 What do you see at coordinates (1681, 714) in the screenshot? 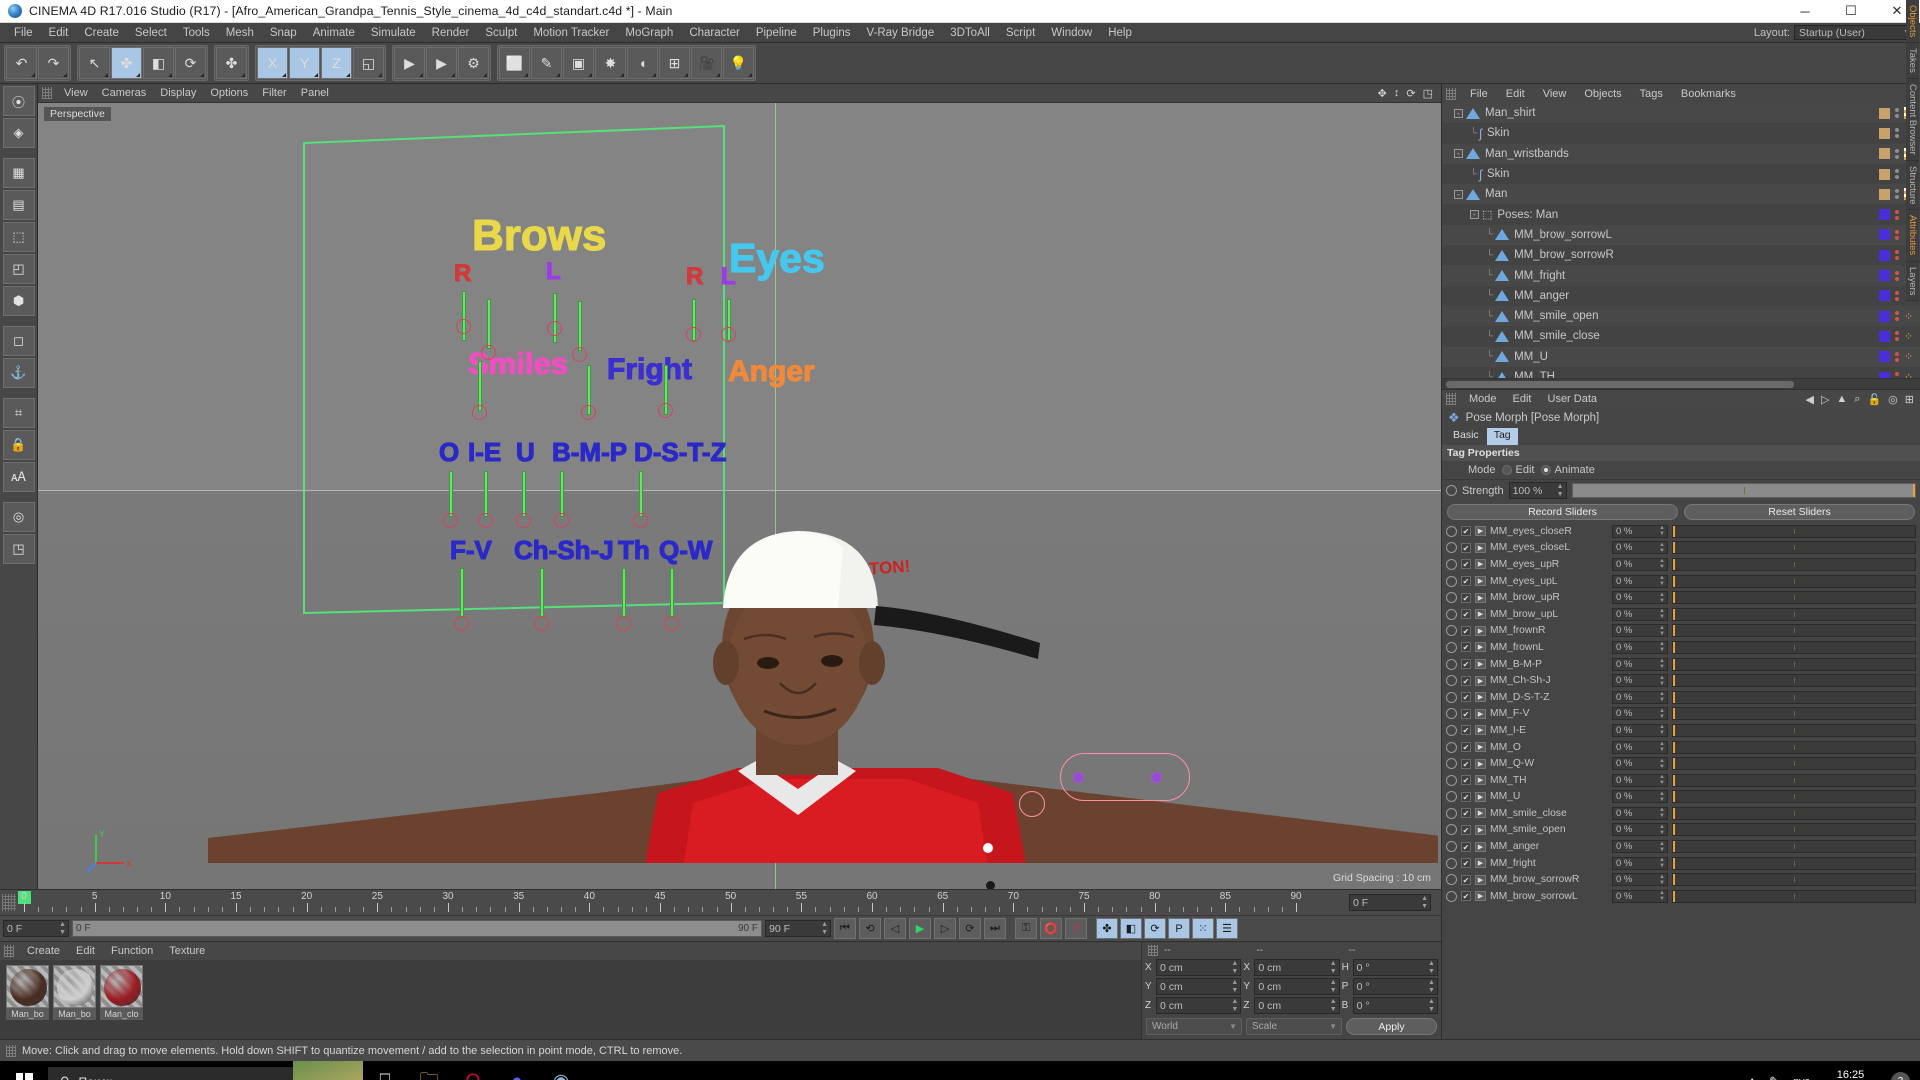
I see `morph-slider-row: ✔ ▶ MM_F-V 0 % ▲ ▼` at bounding box center [1681, 714].